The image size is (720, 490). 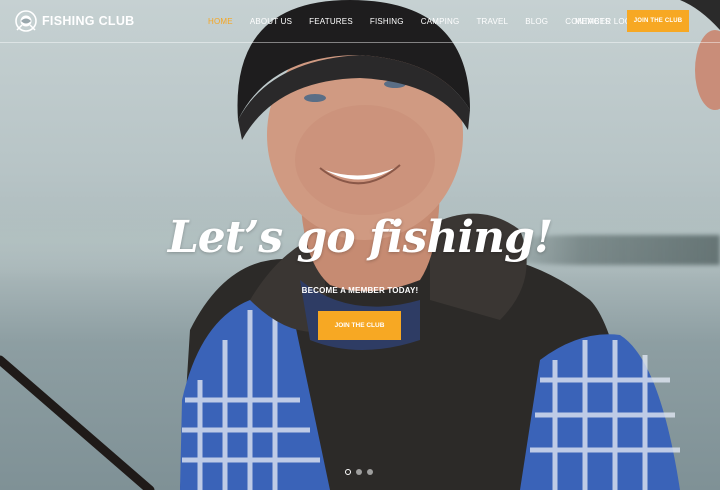 I want to click on logo: FISHING CLUB, so click(x=74, y=21).